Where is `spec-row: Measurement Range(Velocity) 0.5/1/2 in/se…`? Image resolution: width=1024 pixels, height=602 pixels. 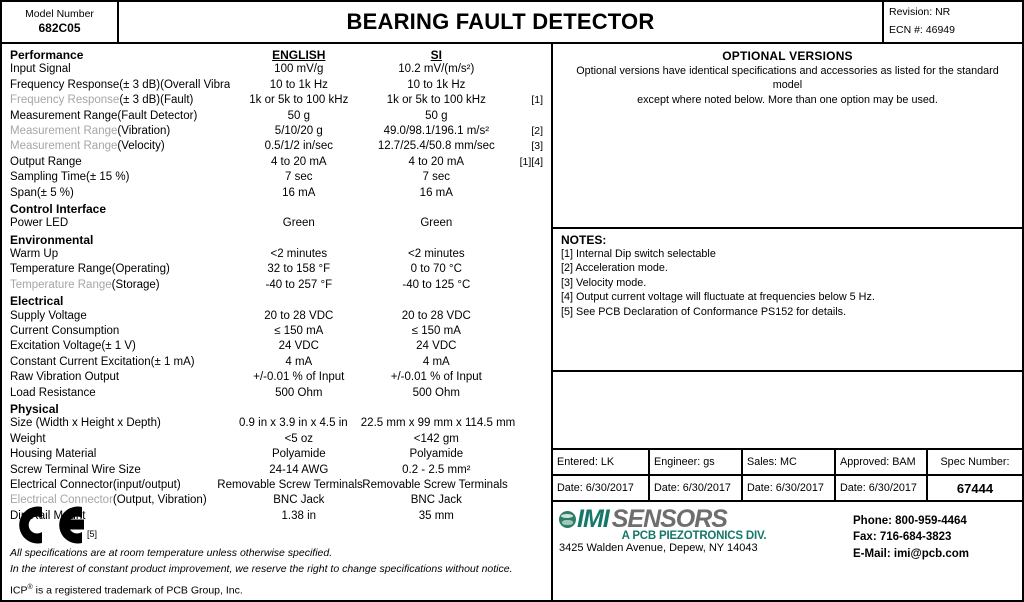
spec-row: Measurement Range(Velocity) 0.5/1/2 in/se… is located at coordinates (276, 147).